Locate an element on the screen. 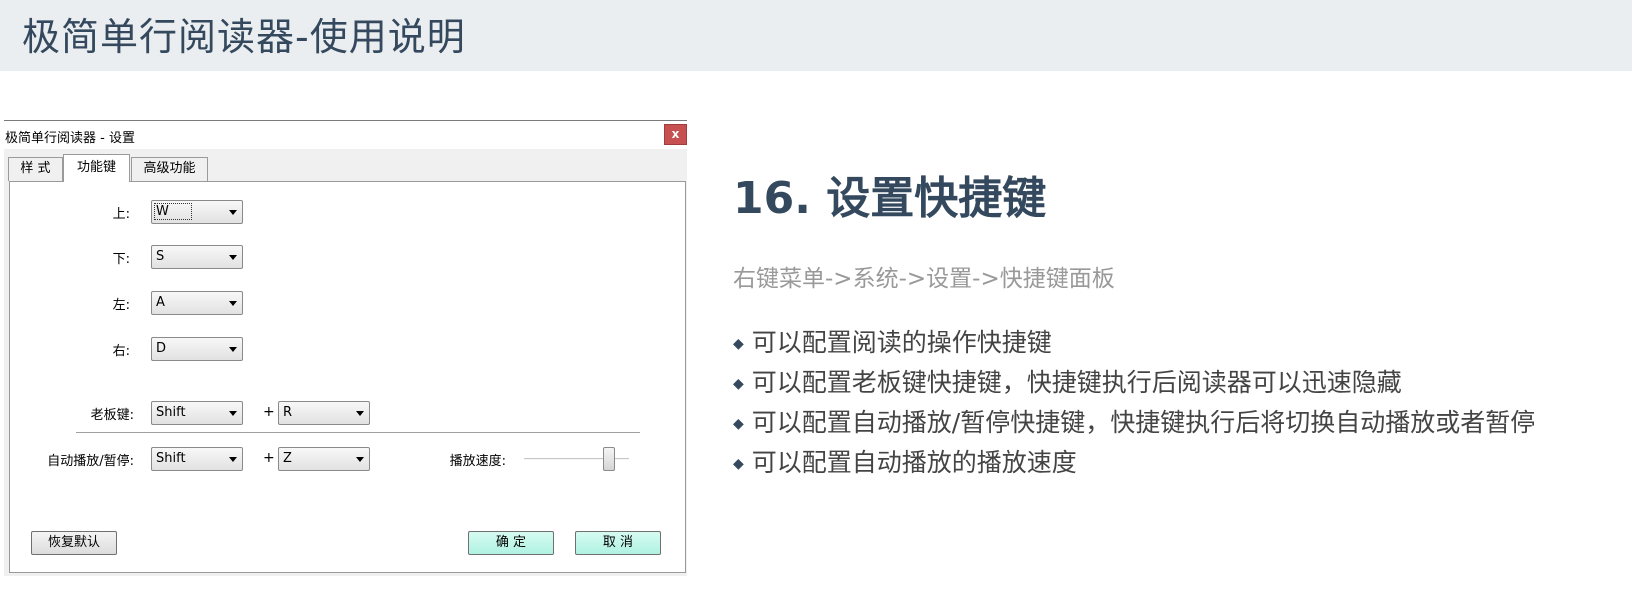  list-item-text: 可以配置阅读的操作快捷键 is located at coordinates (901, 342).